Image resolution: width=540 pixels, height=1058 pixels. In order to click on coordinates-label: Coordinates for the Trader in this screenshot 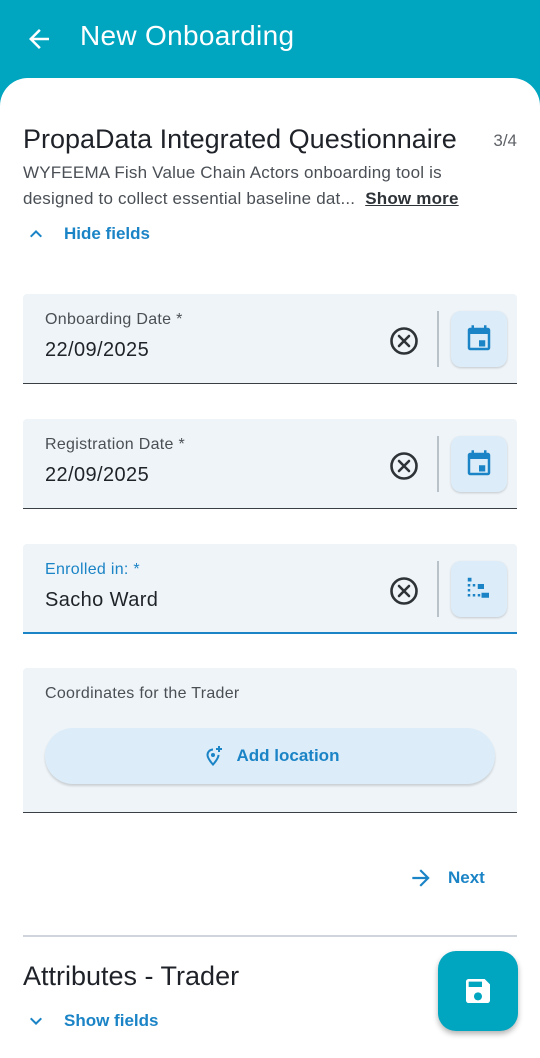, I will do `click(142, 693)`.